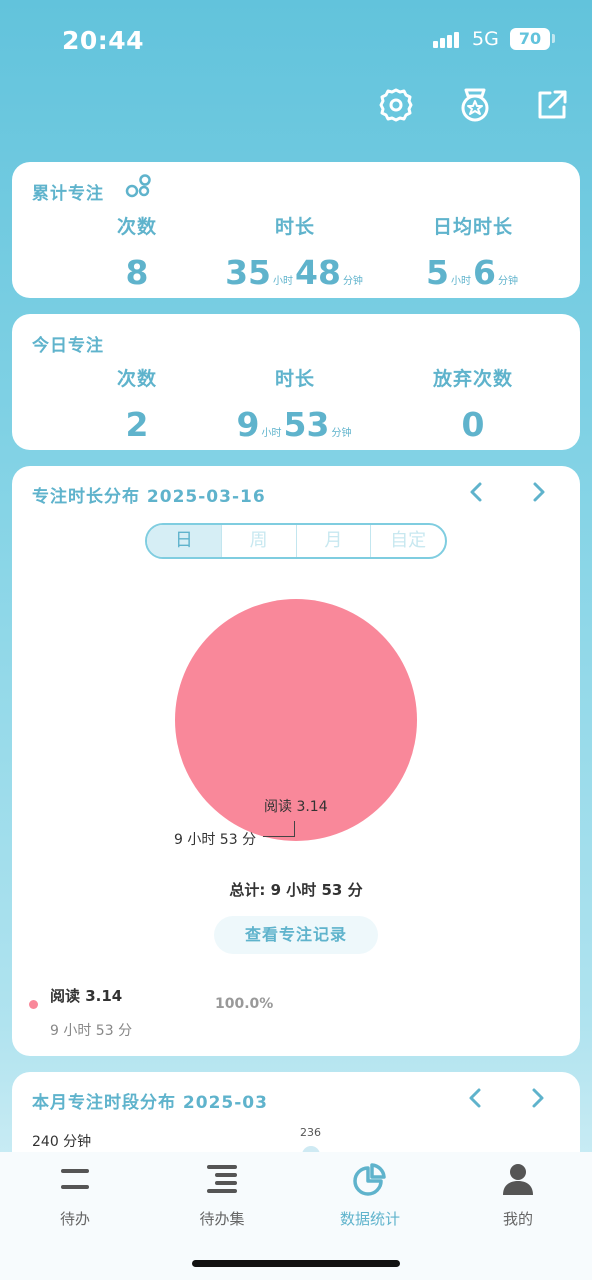  What do you see at coordinates (248, 272) in the screenshot?
I see `cumulative-duration-hours: 35` at bounding box center [248, 272].